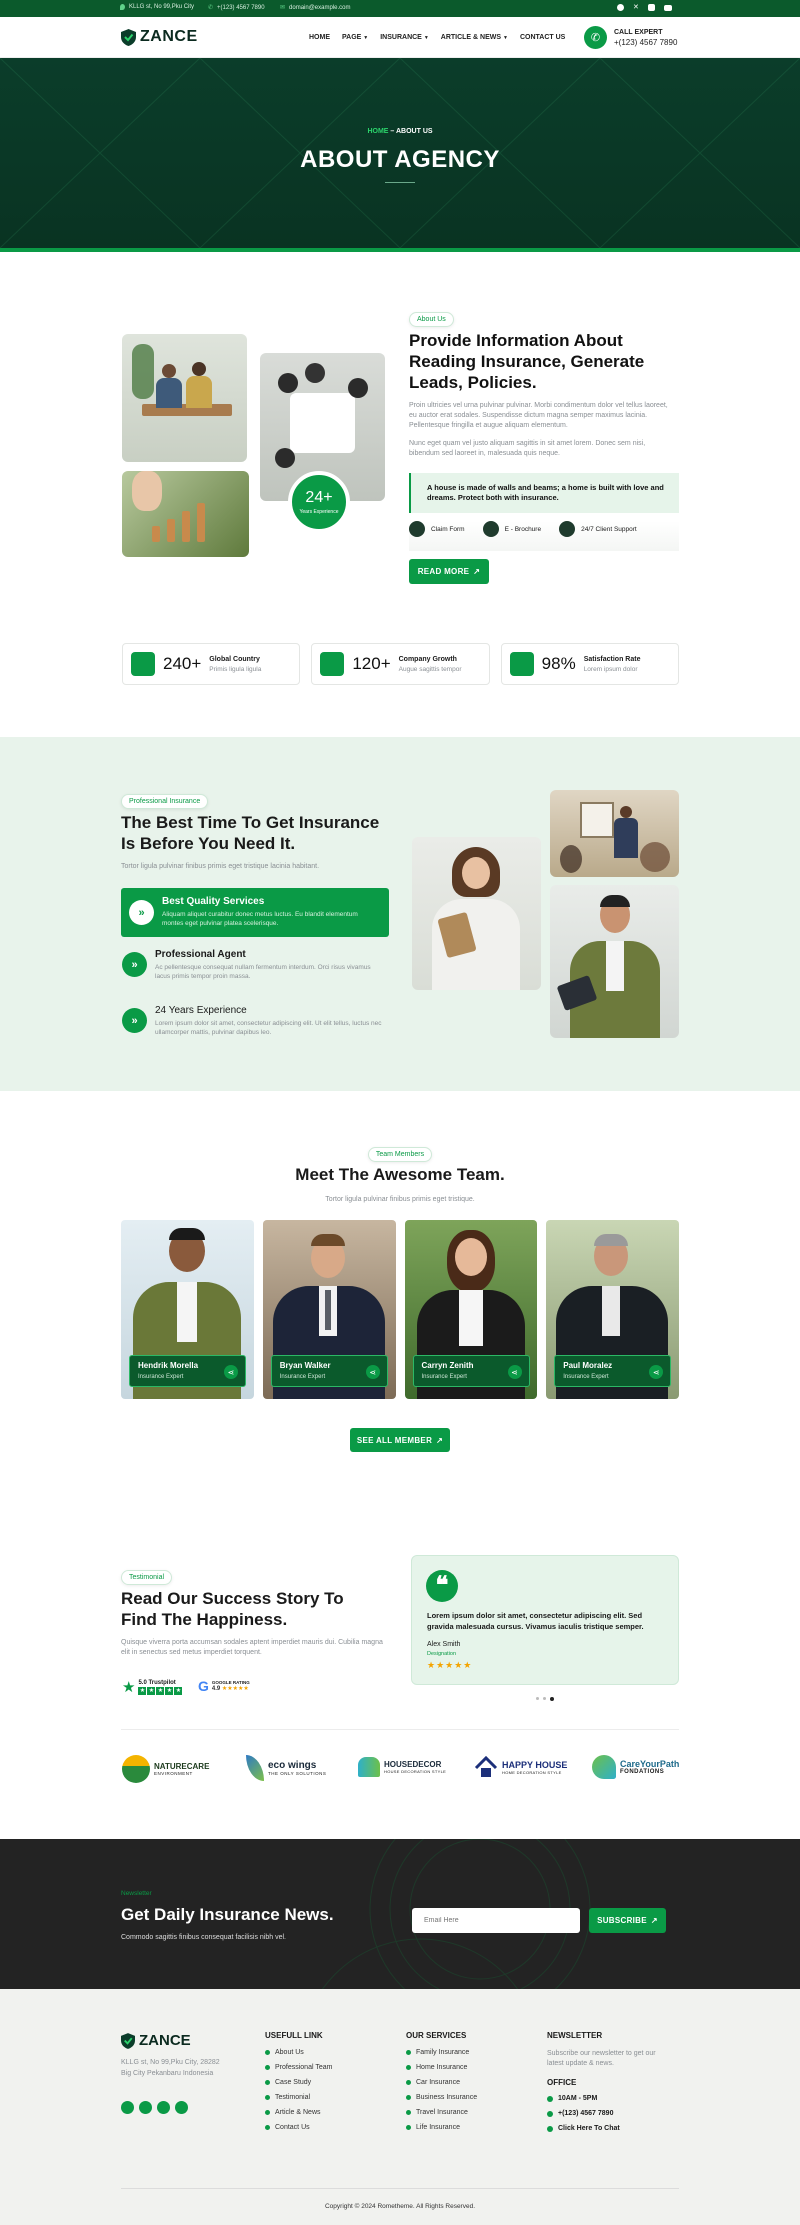 The image size is (800, 2225). What do you see at coordinates (136, 1893) in the screenshot?
I see `newsletter-tag: Newsletter` at bounding box center [136, 1893].